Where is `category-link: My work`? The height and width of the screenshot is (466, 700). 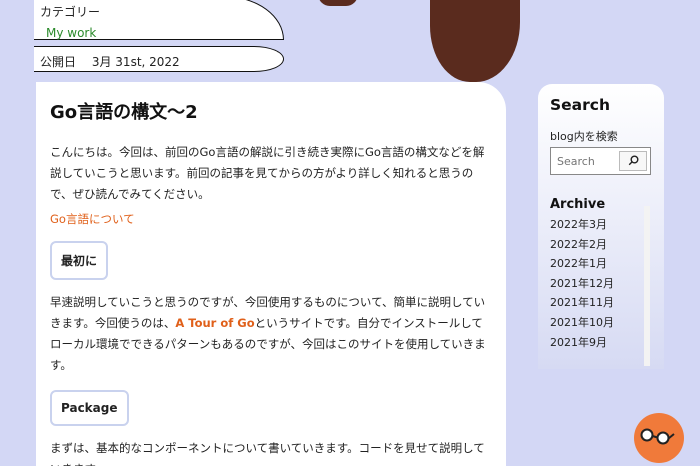 category-link: My work is located at coordinates (164, 33).